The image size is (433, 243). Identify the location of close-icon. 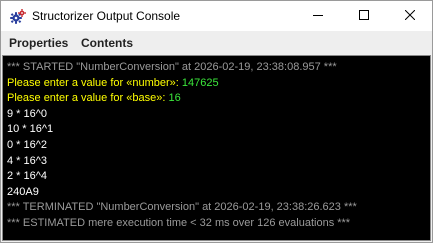
(409, 16).